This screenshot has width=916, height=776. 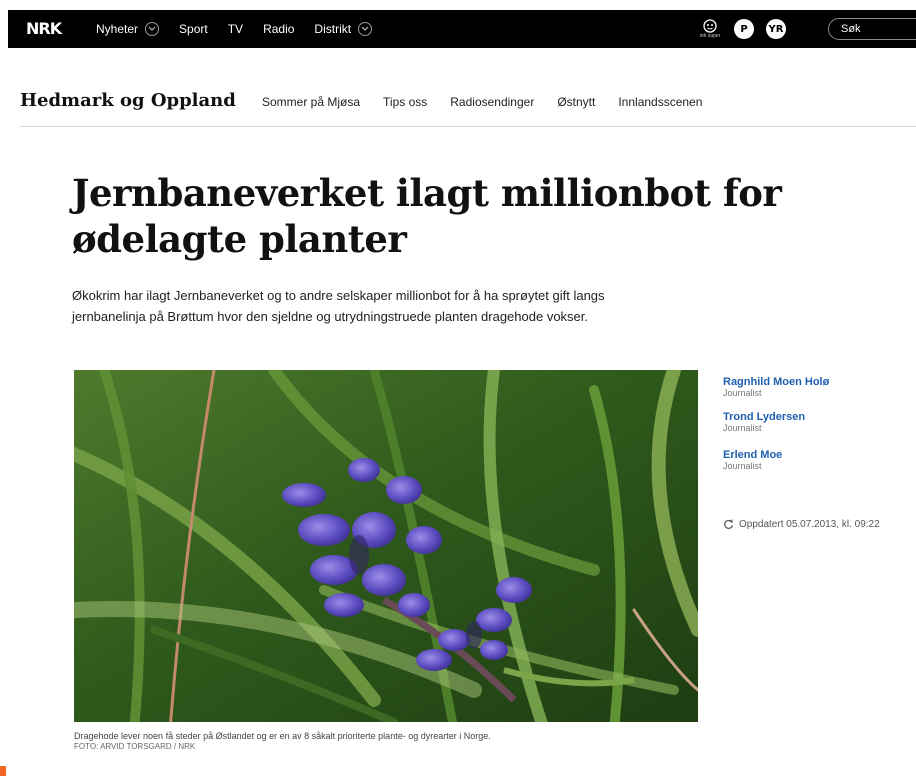 What do you see at coordinates (818, 417) in the screenshot?
I see `author-name: Trond Lydersen` at bounding box center [818, 417].